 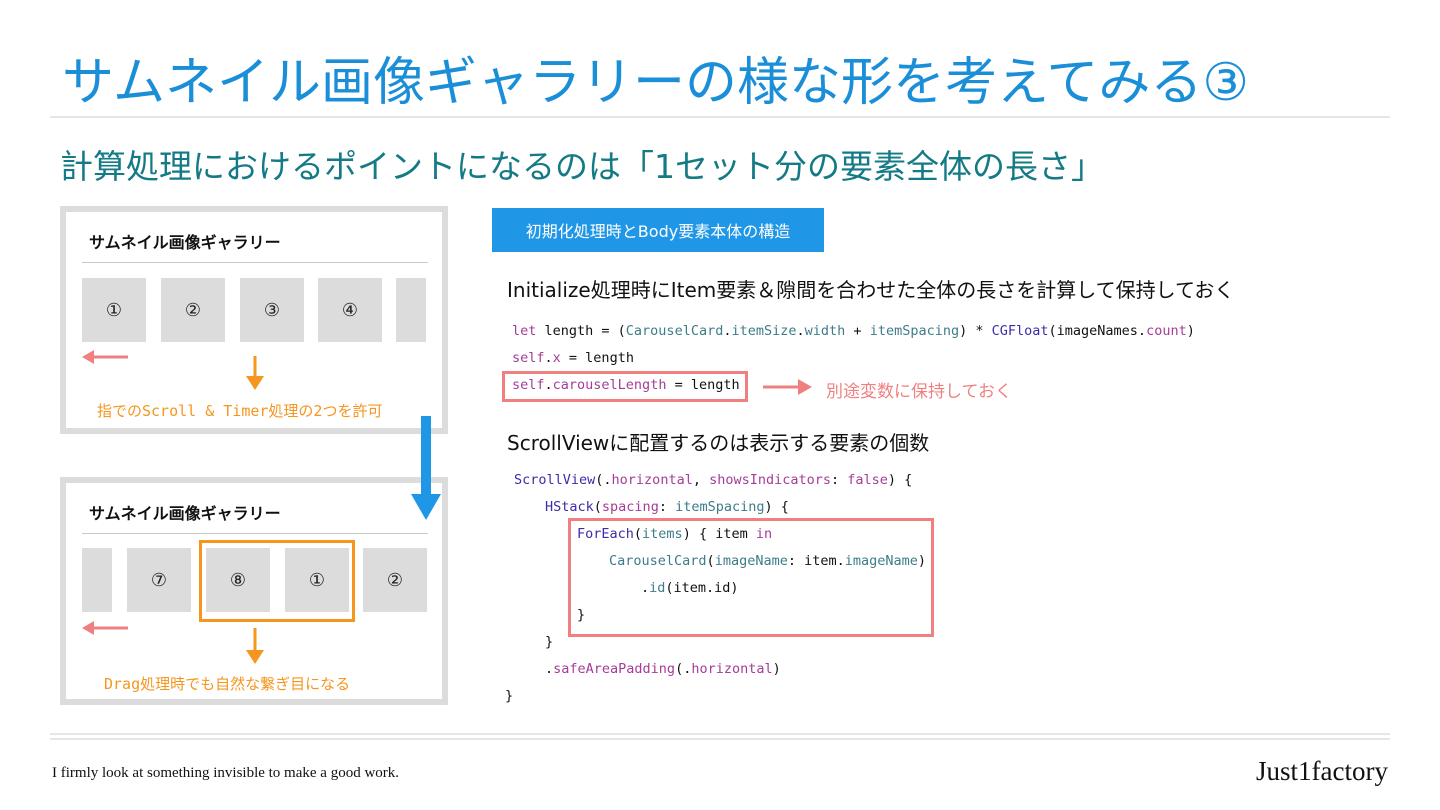 I want to click on annotation-text: 別途変数に保持しておく, so click(x=919, y=392).